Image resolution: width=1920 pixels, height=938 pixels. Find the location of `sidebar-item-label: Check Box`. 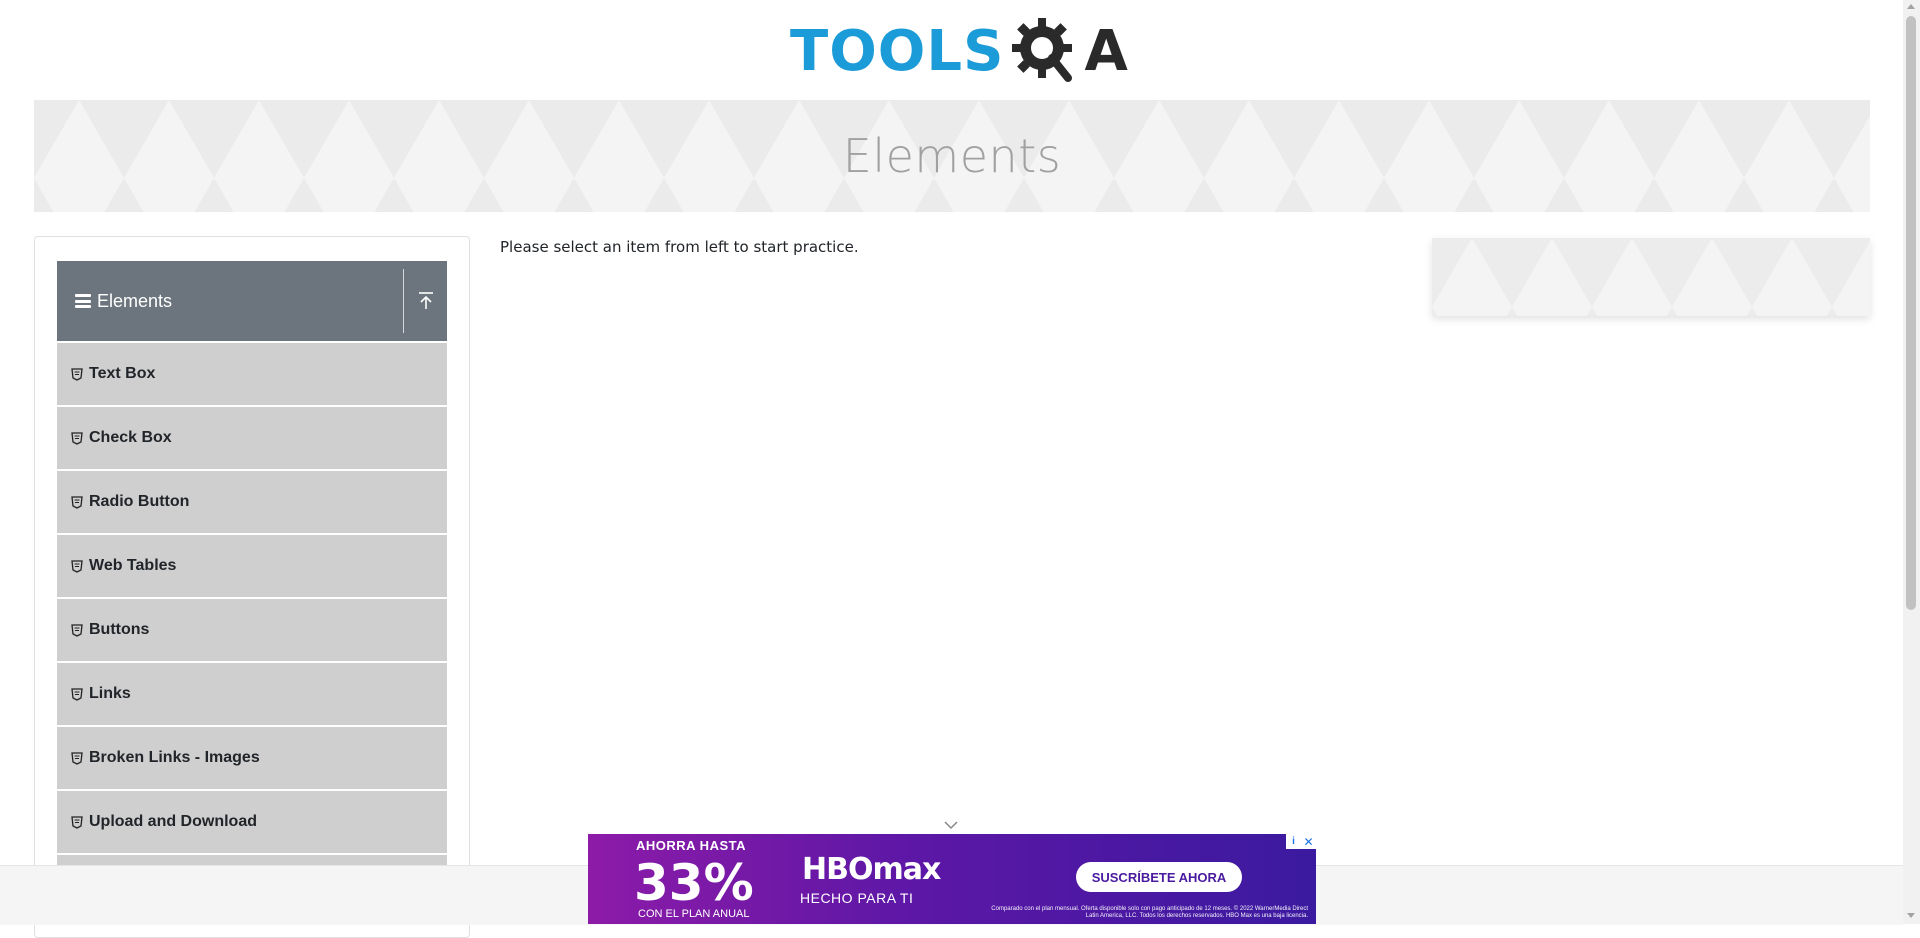

sidebar-item-label: Check Box is located at coordinates (130, 437).